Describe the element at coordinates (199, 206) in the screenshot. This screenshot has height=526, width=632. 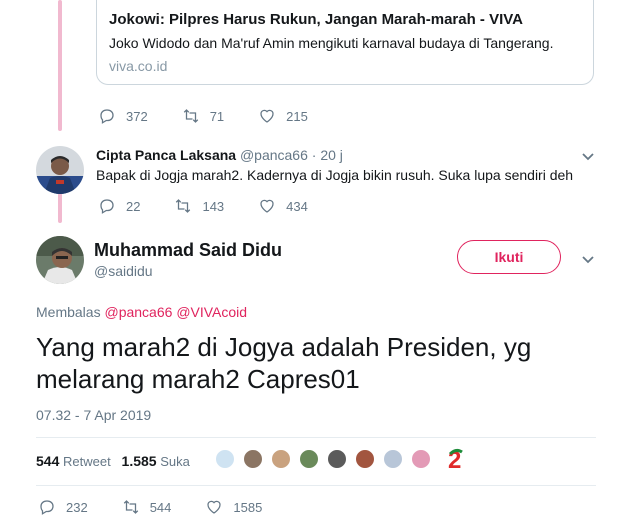
I see `retweet-button: 143` at that location.